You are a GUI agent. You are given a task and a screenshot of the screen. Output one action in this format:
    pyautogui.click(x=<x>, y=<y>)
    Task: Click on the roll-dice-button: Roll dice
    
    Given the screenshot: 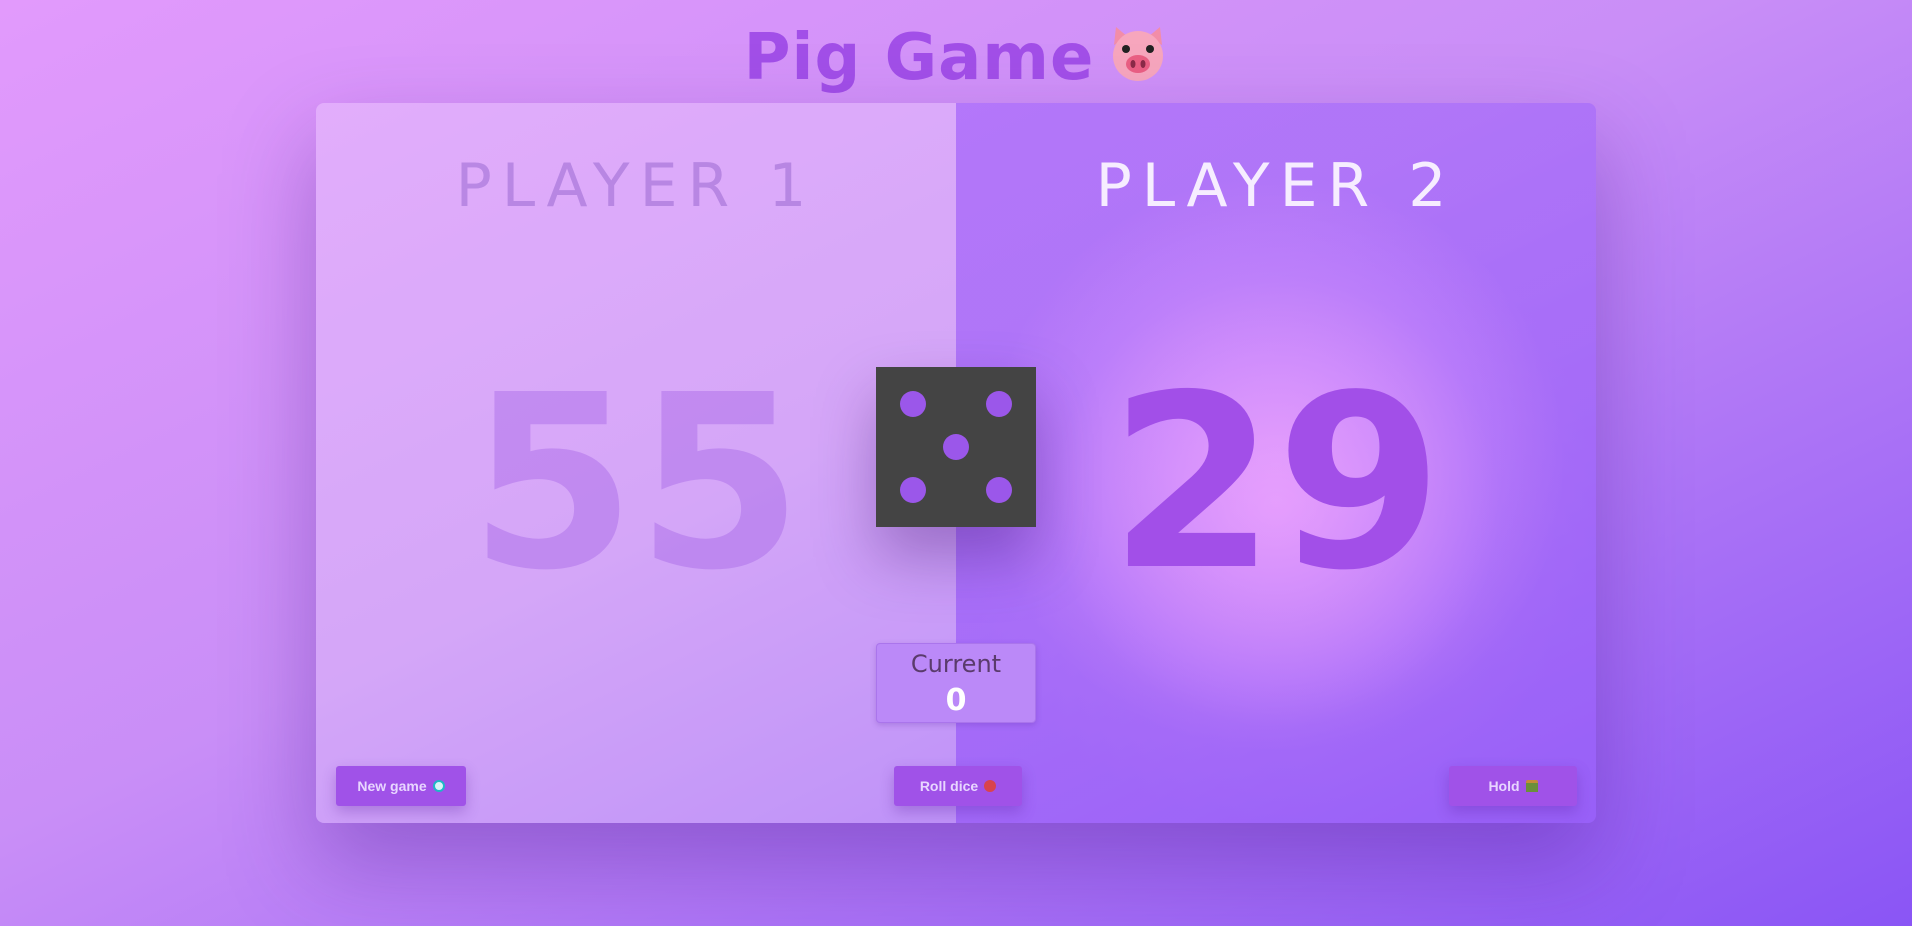 What is the action you would take?
    pyautogui.click(x=958, y=786)
    